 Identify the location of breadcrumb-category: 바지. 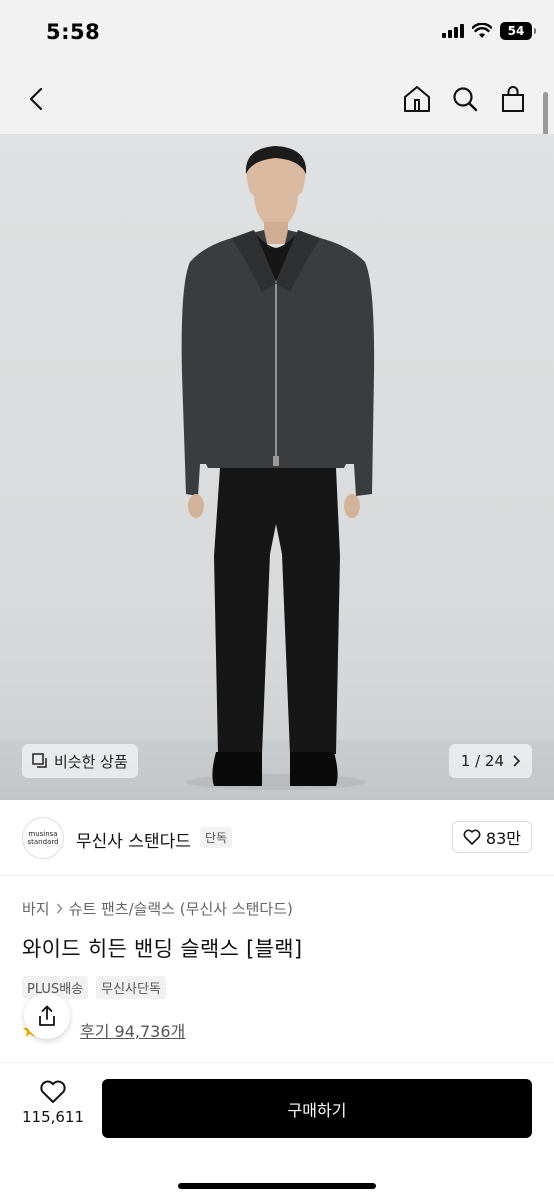
(36, 908).